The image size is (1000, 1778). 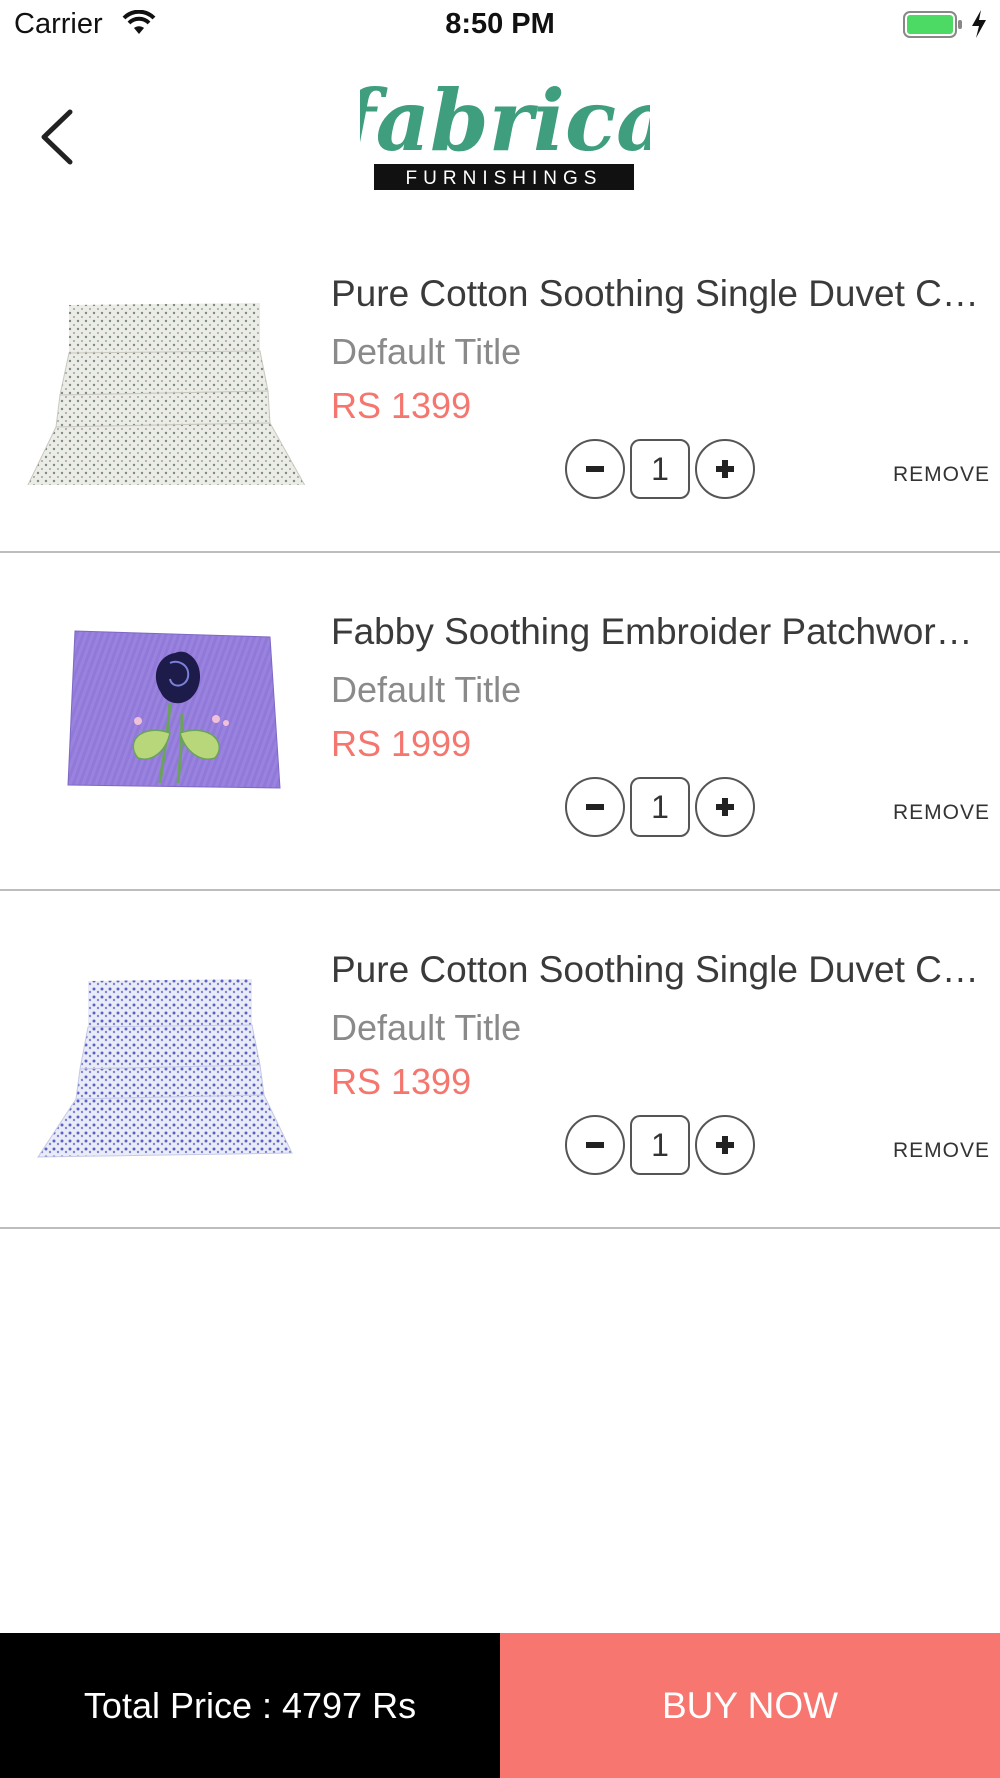 I want to click on status-bar: Carrier 8:50 PM, so click(x=500, y=25).